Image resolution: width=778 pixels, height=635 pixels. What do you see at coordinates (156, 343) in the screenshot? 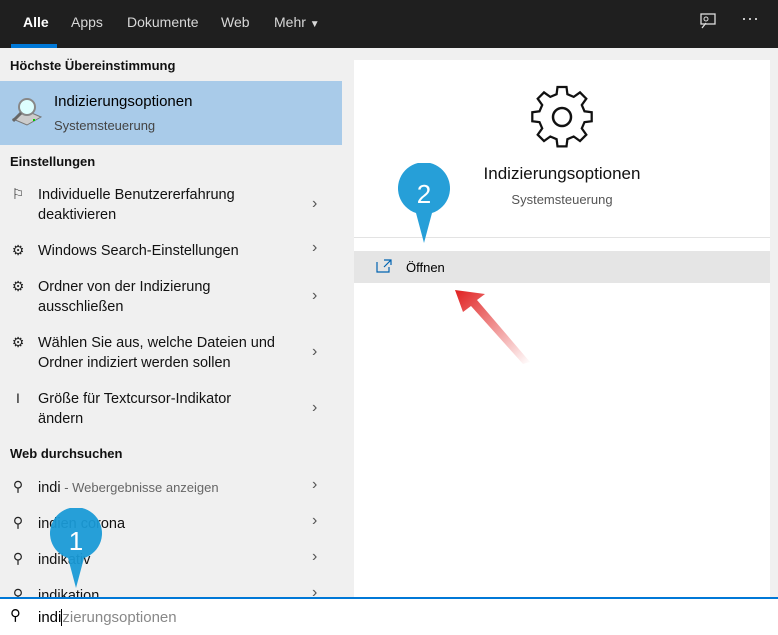
I see `settings-item-line1: Wählen Sie aus, welche Dateien und` at bounding box center [156, 343].